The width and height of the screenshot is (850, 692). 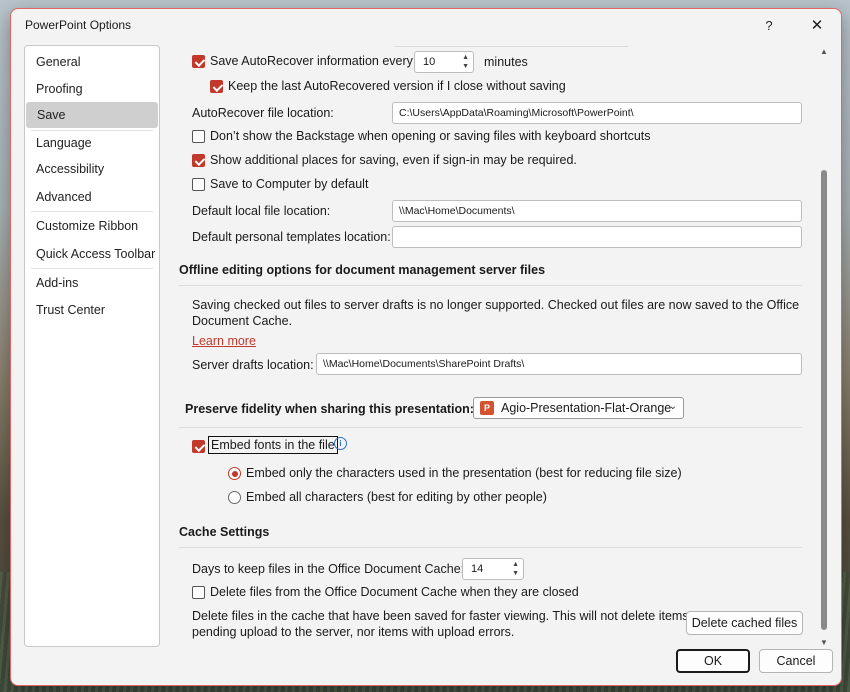 I want to click on embed-fonts-label: Embed fonts in the file, so click(x=273, y=445).